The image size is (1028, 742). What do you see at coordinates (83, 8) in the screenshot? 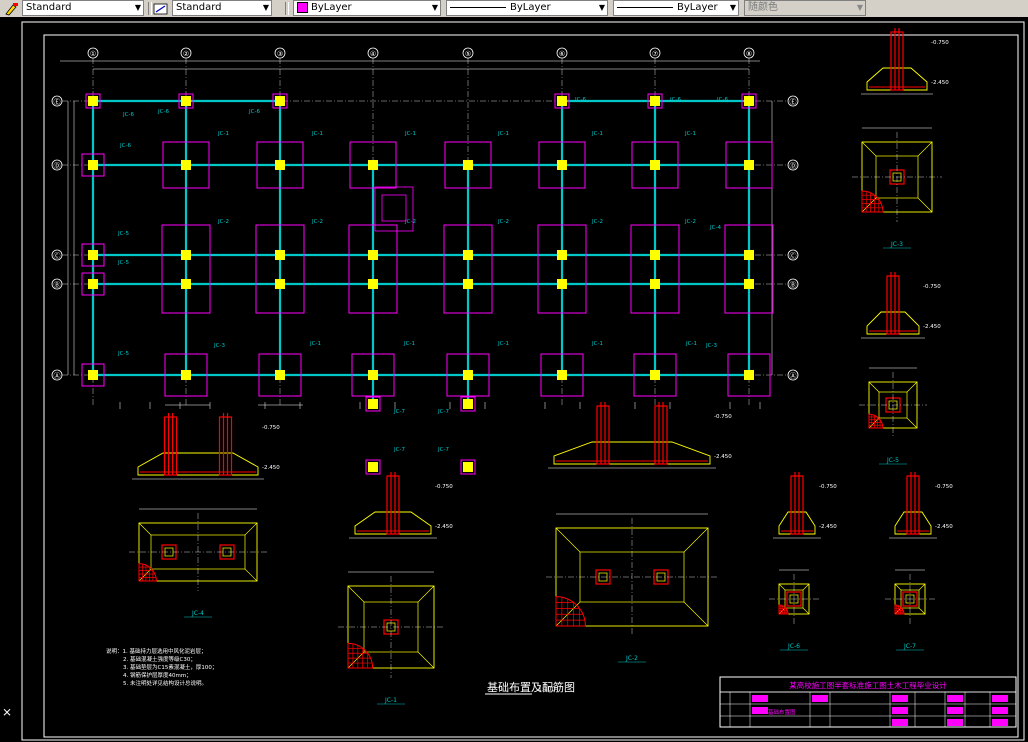
I see `text-style-select: Standard ▼` at bounding box center [83, 8].